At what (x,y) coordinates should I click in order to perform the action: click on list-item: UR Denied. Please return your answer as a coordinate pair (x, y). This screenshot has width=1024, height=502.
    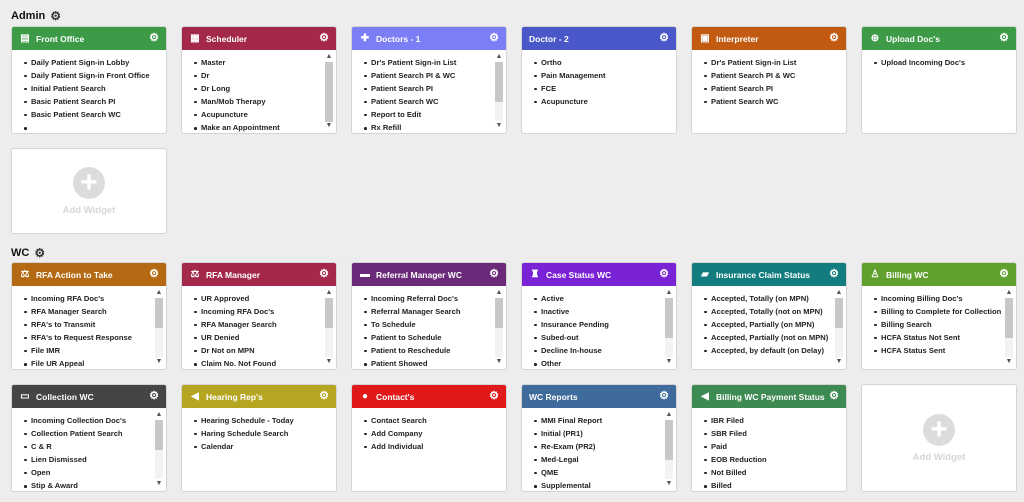
    Looking at the image, I should click on (258, 337).